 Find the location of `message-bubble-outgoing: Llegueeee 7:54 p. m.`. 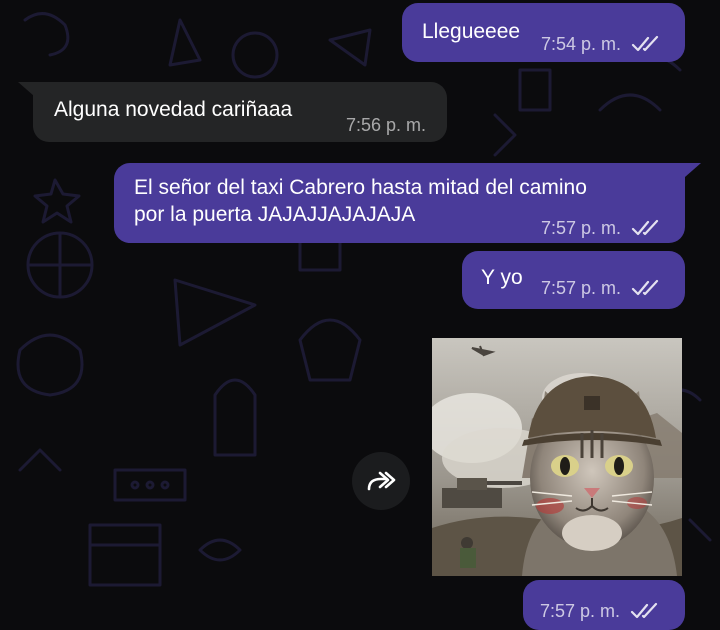

message-bubble-outgoing: Llegueeee 7:54 p. m. is located at coordinates (543, 32).